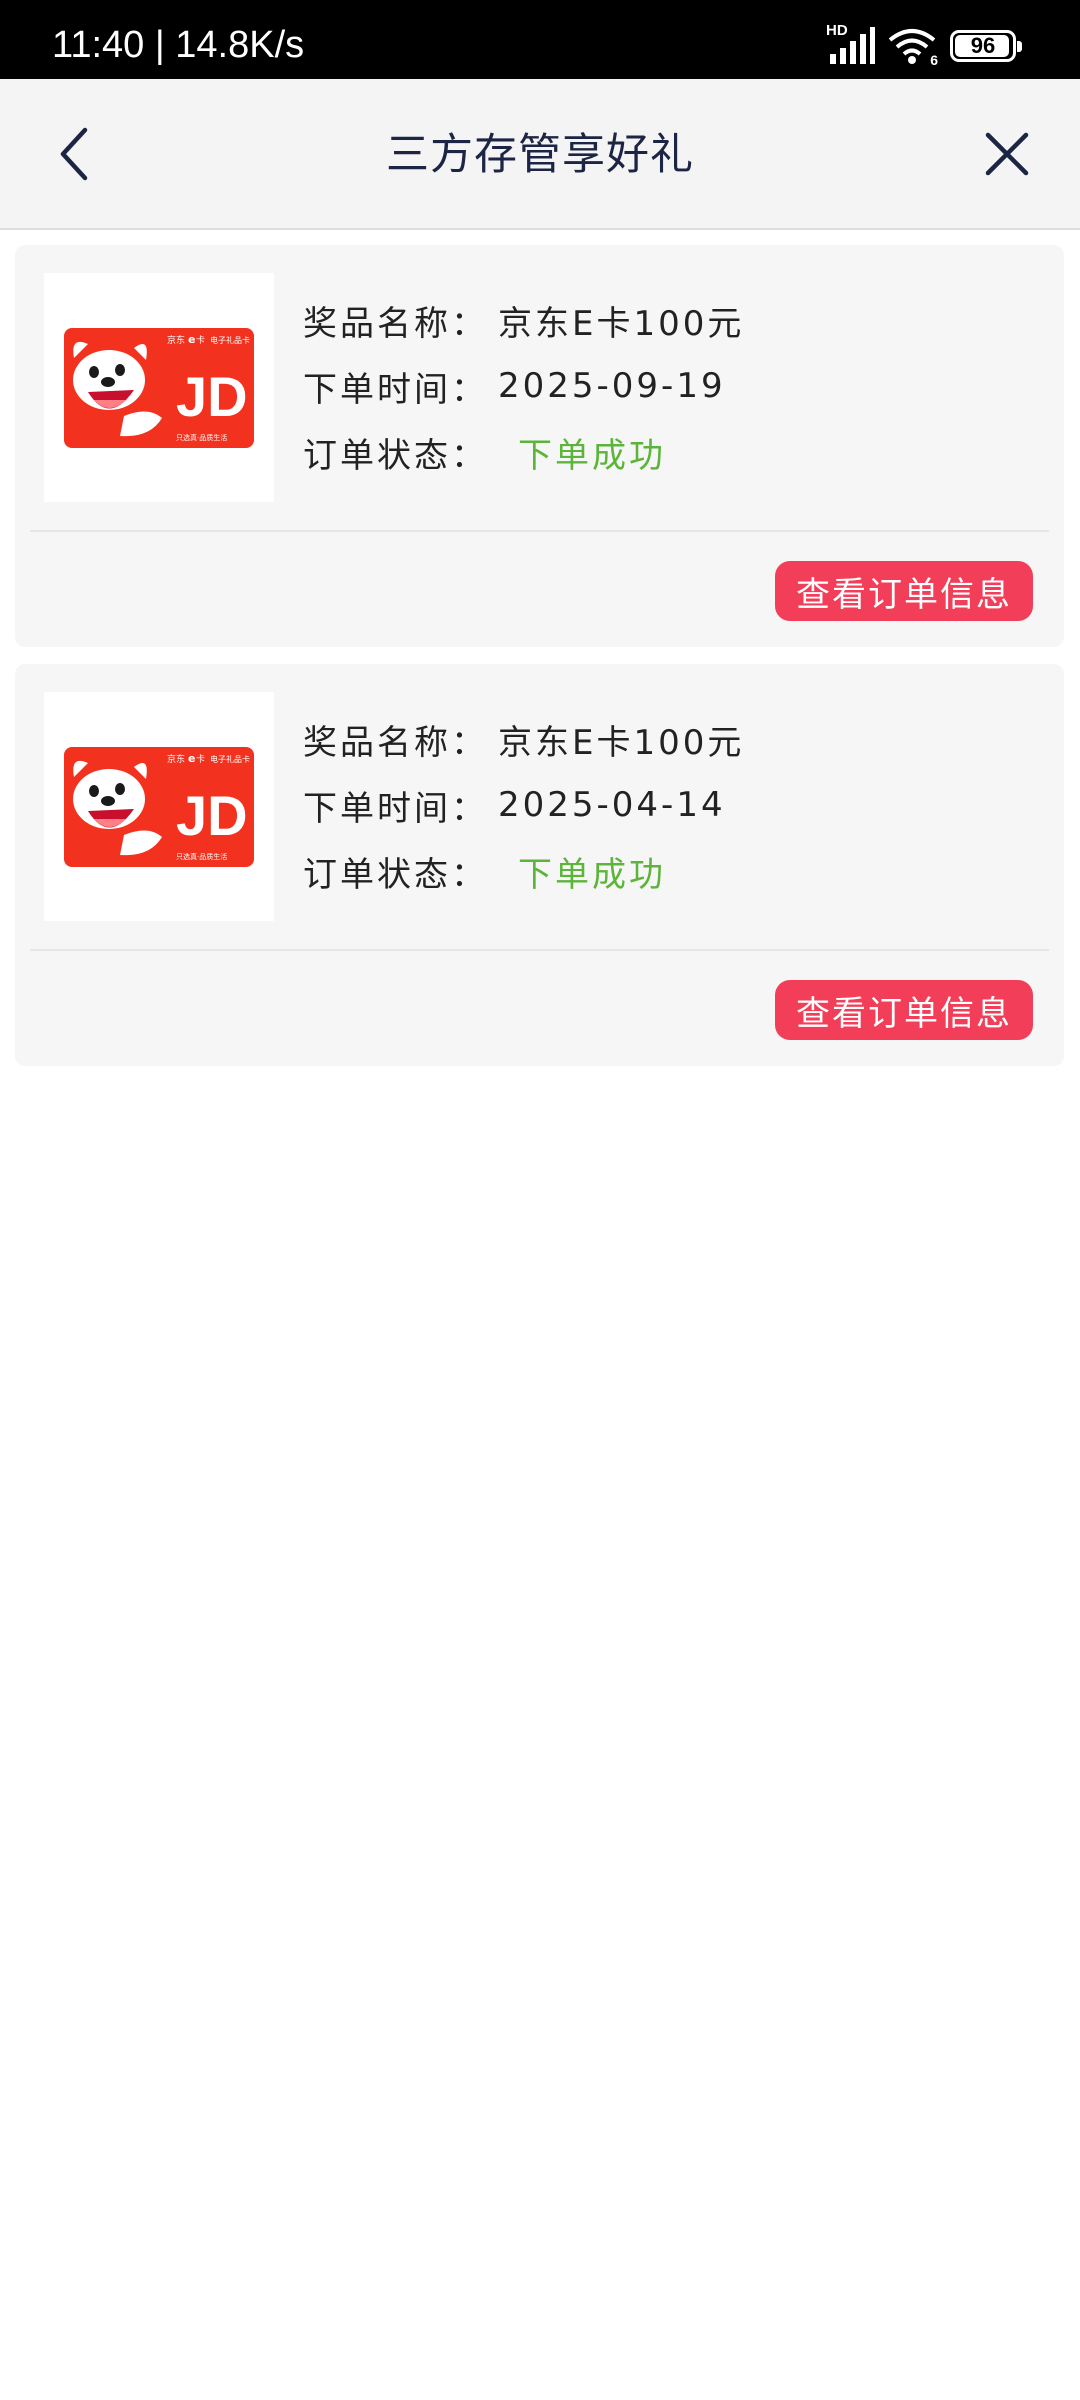  Describe the element at coordinates (612, 386) in the screenshot. I see `order-time-value: 2025-09-19` at that location.